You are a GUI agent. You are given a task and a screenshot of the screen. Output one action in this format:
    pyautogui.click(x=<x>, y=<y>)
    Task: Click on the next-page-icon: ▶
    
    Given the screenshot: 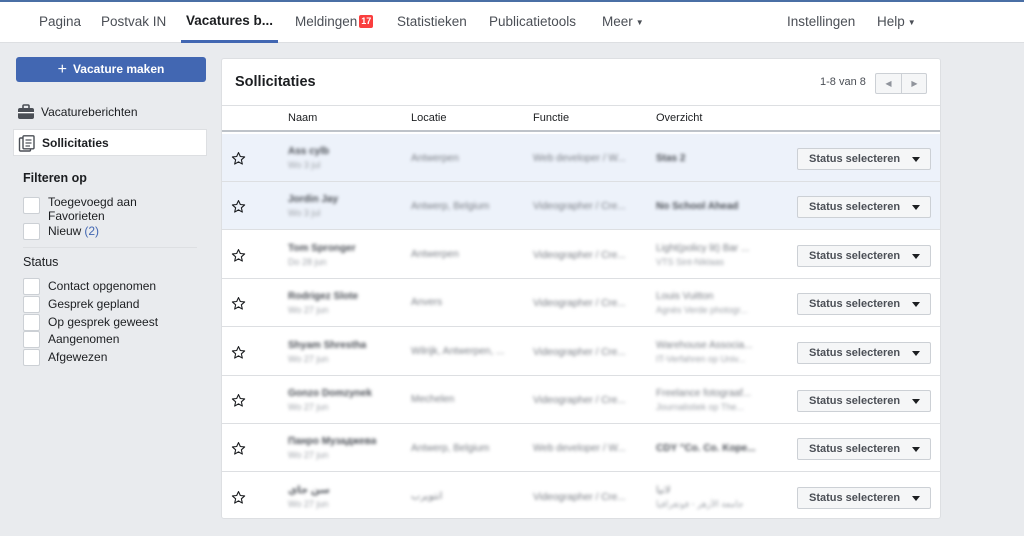 What is the action you would take?
    pyautogui.click(x=914, y=83)
    